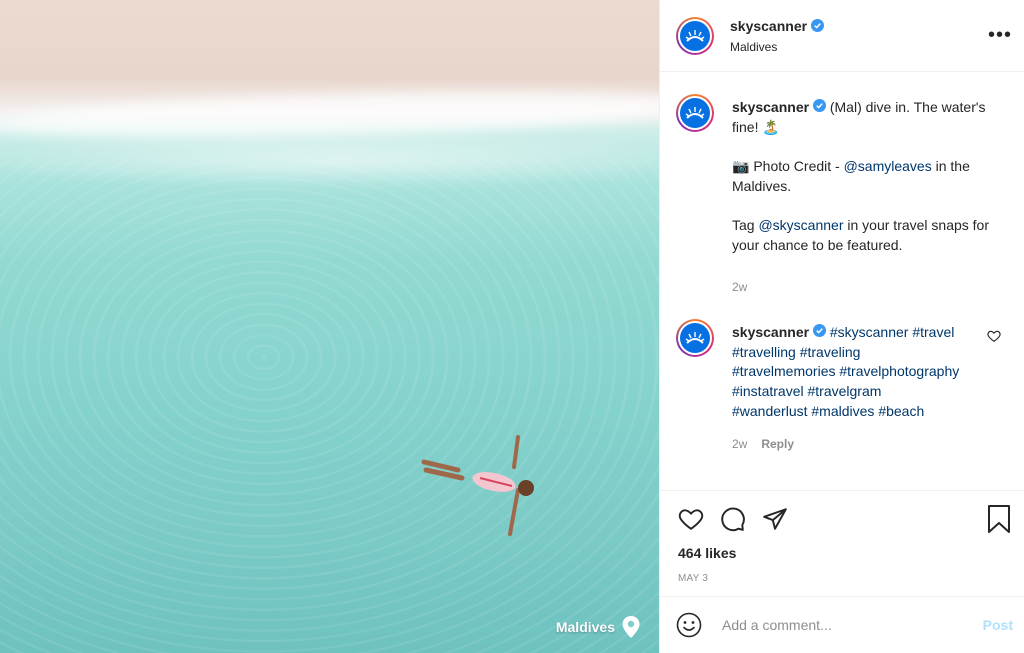  Describe the element at coordinates (739, 288) in the screenshot. I see `caption-timestamp: 2w` at that location.